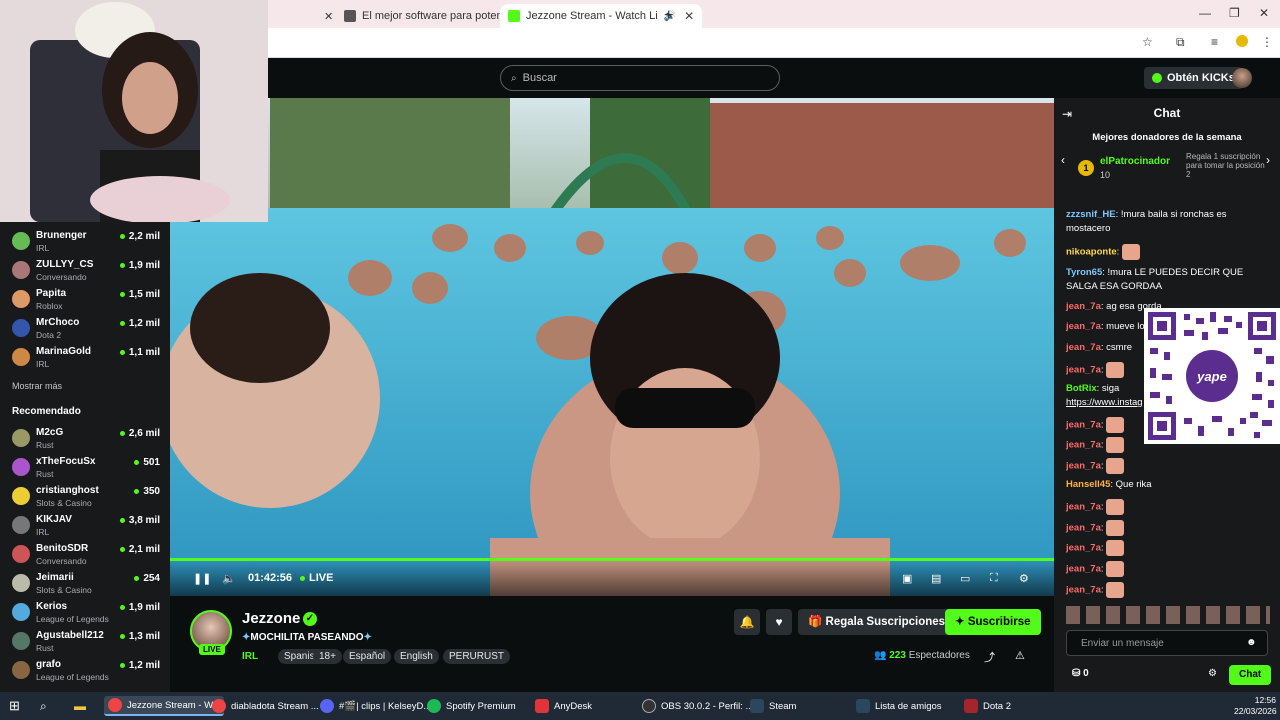 The height and width of the screenshot is (720, 1280). I want to click on tag: Español, so click(367, 656).